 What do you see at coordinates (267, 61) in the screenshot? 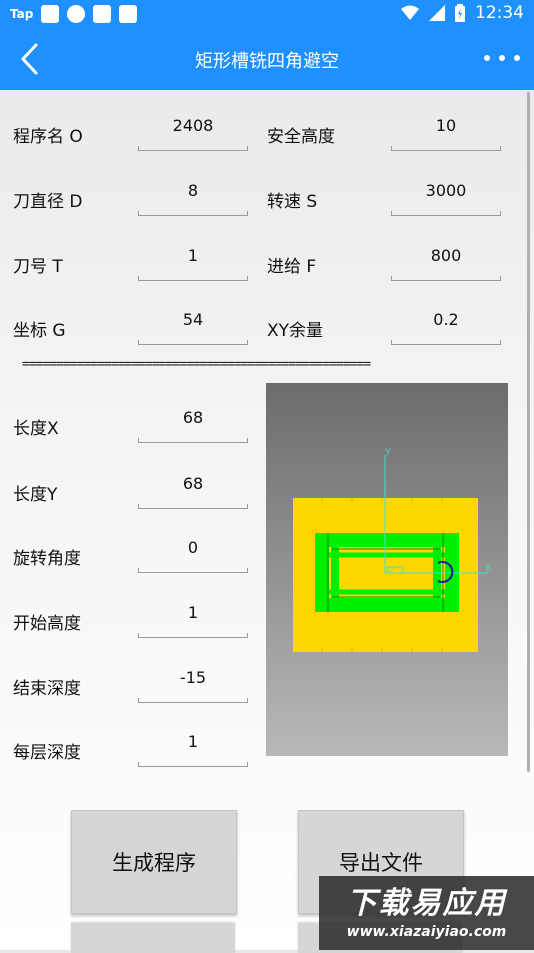
I see `page-title: 矩形槽铣四角避空` at bounding box center [267, 61].